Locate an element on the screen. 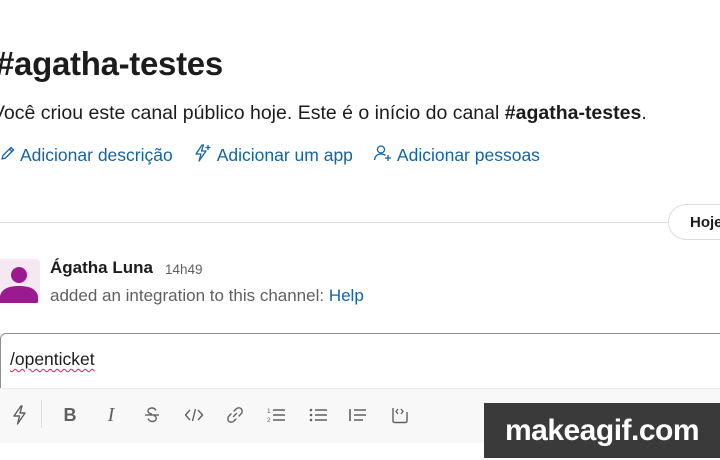 The height and width of the screenshot is (460, 720). intro-channel-name: #agatha-testes is located at coordinates (573, 113).